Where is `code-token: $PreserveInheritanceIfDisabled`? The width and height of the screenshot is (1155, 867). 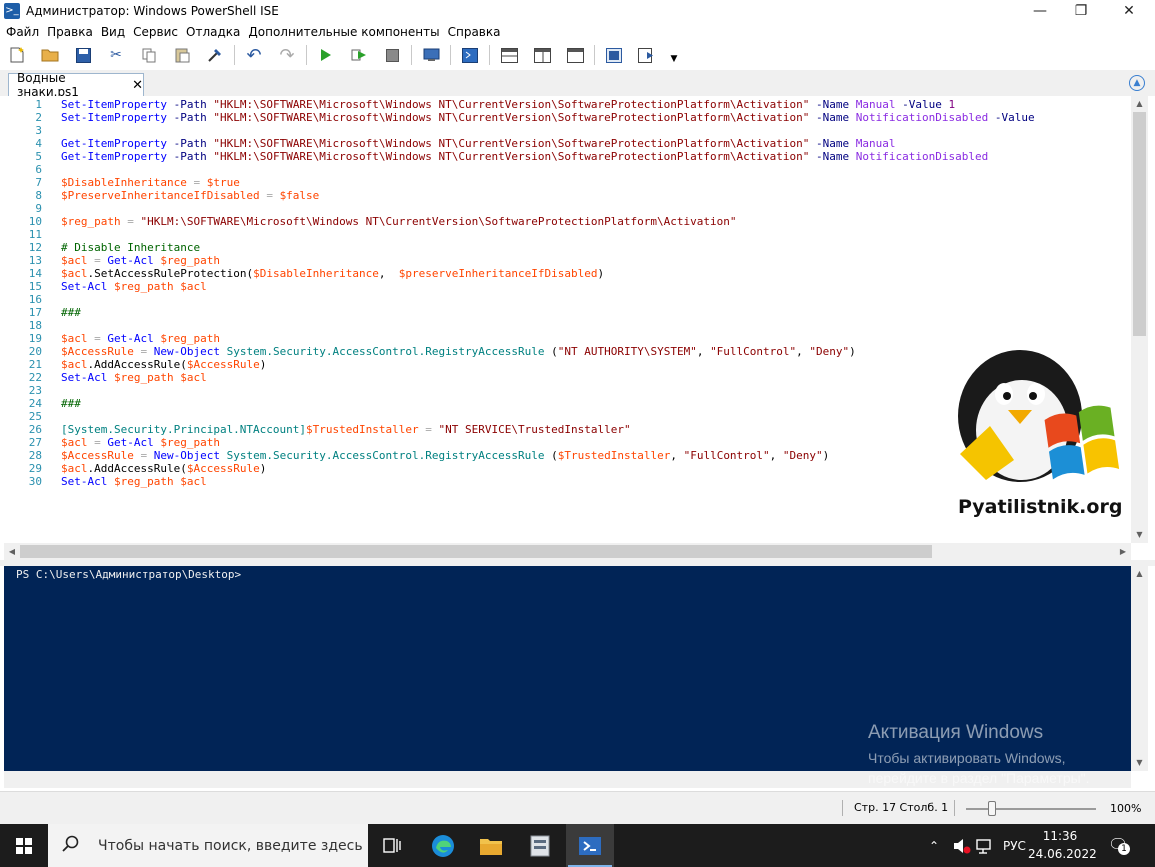 code-token: $PreserveInheritanceIfDisabled is located at coordinates (160, 195).